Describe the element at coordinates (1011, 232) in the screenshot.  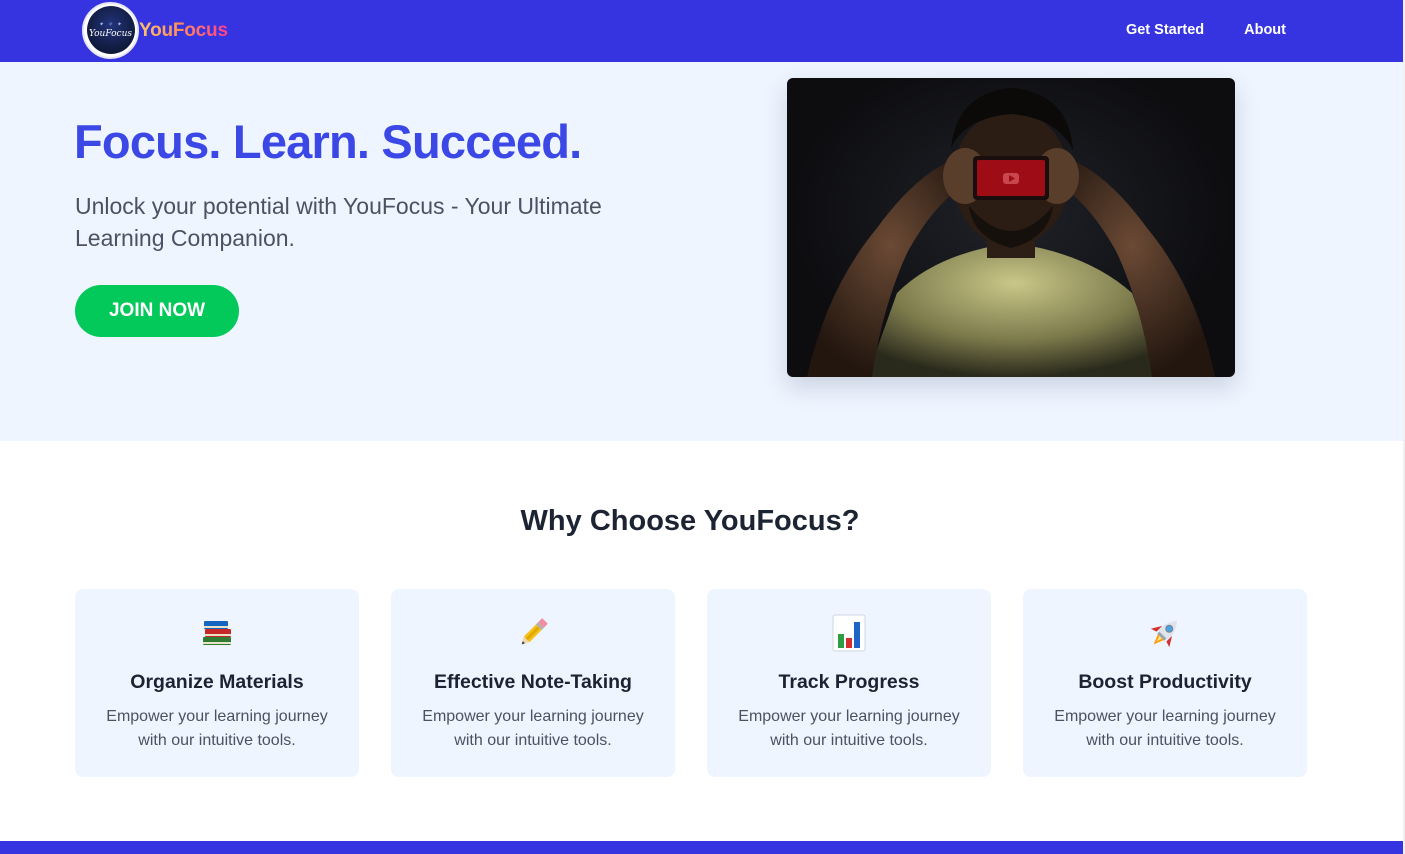
I see `person-with-phone-illustration` at that location.